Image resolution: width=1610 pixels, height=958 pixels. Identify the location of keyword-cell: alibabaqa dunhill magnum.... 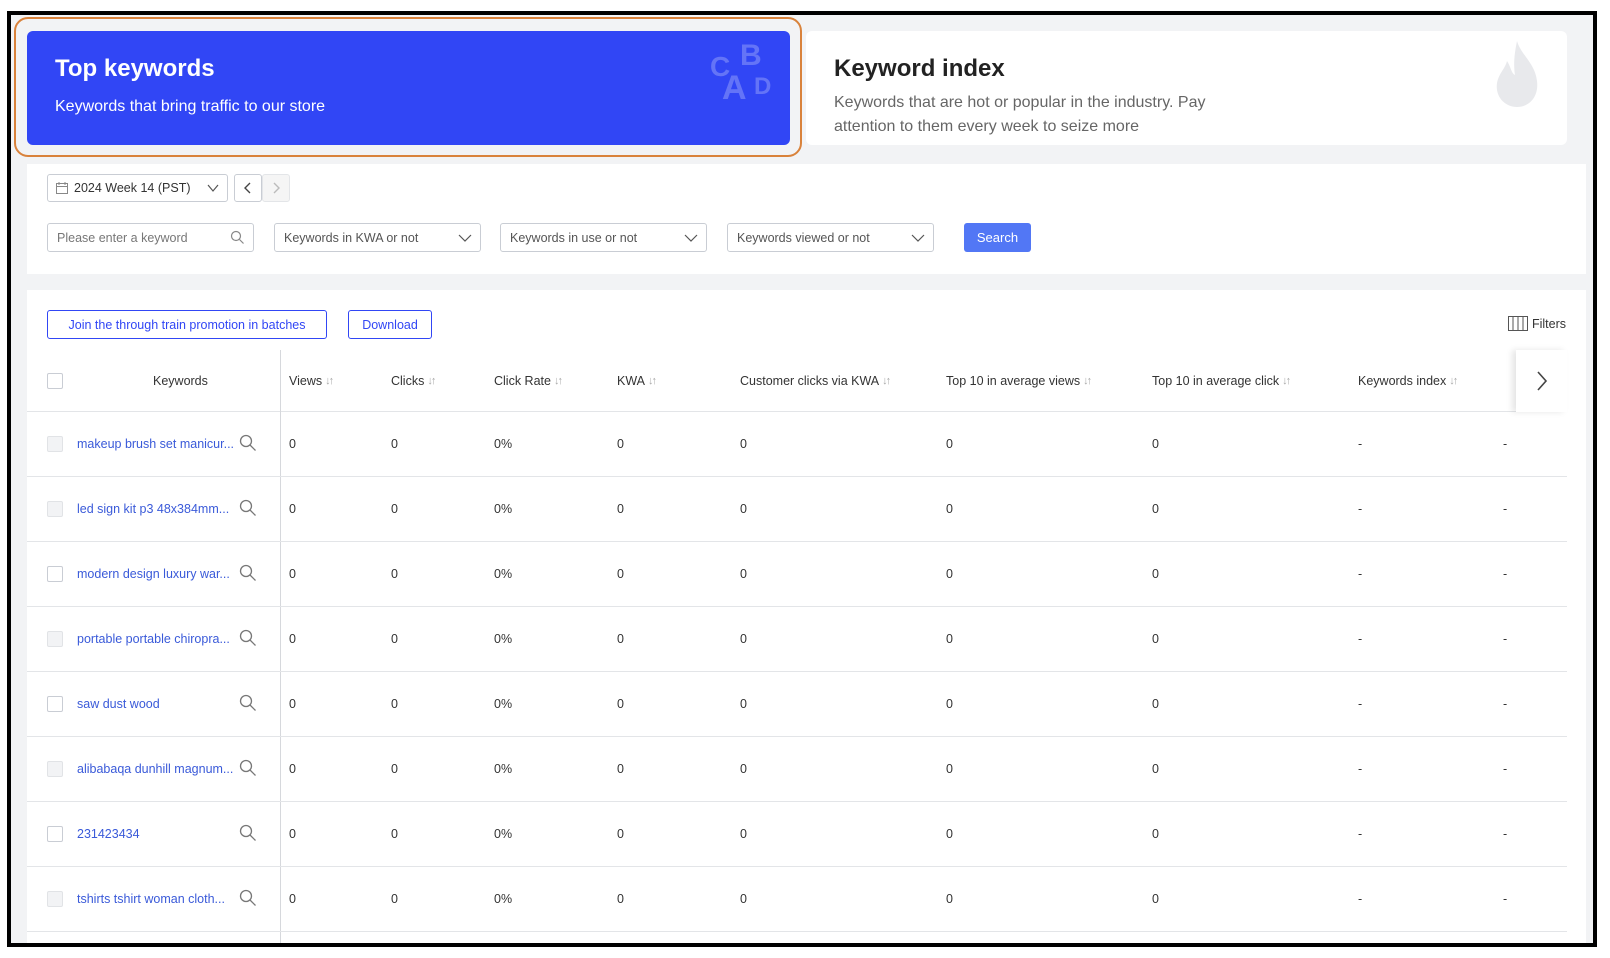
(157, 769).